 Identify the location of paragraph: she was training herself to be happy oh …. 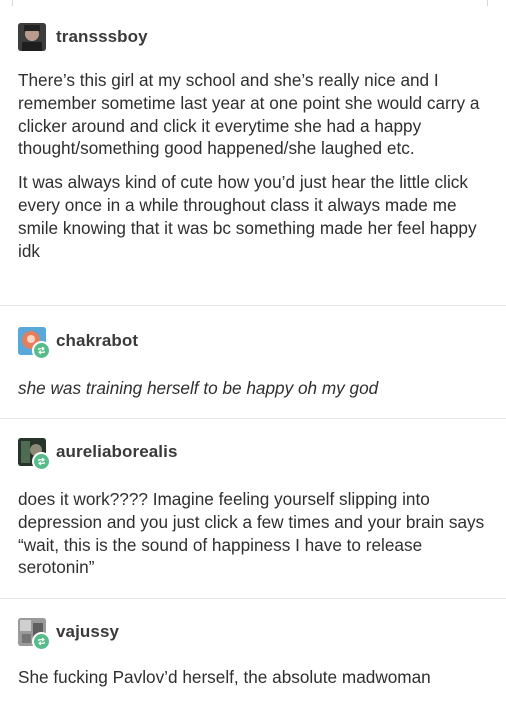
(198, 388).